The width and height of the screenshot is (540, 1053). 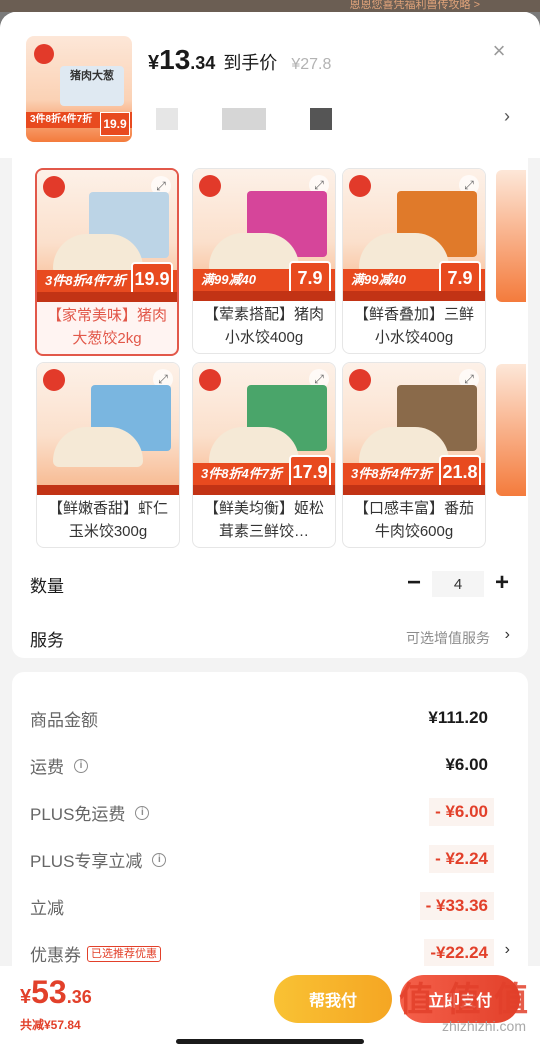 I want to click on product-image: ⤢, so click(x=108, y=429).